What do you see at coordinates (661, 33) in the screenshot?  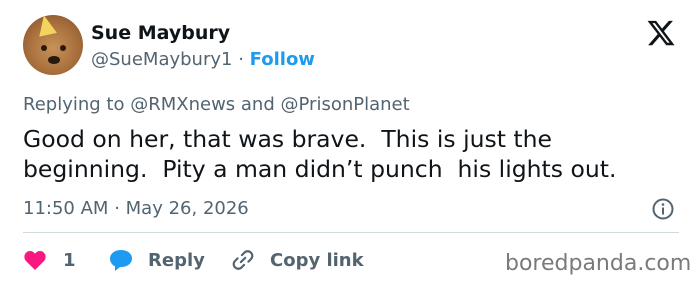 I see `x-logo-icon` at bounding box center [661, 33].